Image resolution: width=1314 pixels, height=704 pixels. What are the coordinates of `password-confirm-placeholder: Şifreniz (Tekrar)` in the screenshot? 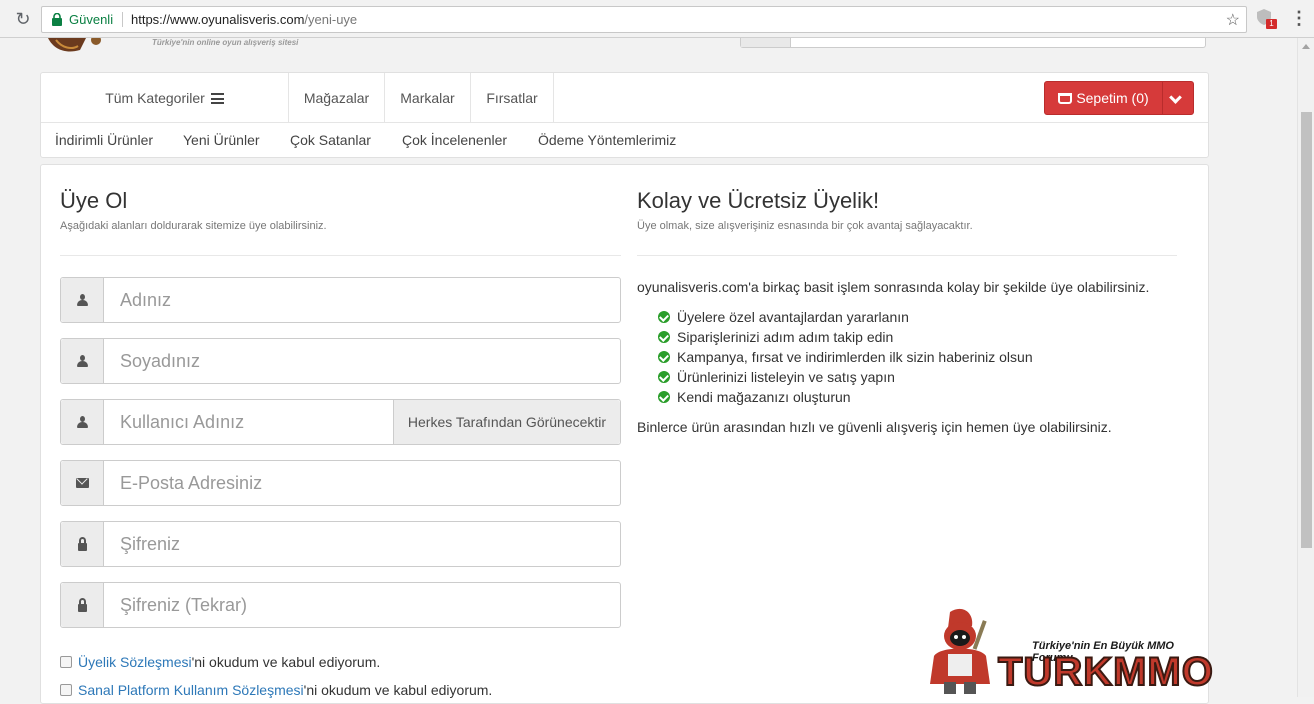 It's located at (184, 605).